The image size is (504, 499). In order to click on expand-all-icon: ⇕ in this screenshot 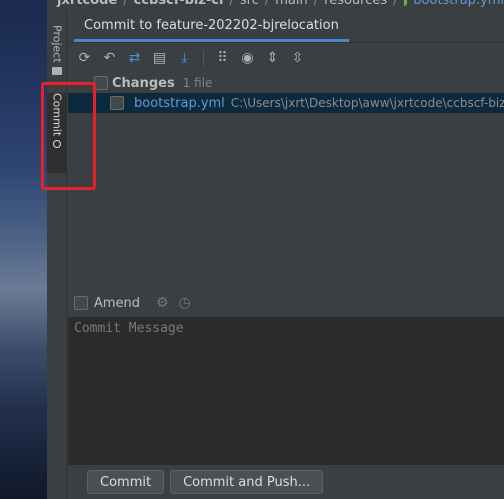, I will do `click(272, 58)`.